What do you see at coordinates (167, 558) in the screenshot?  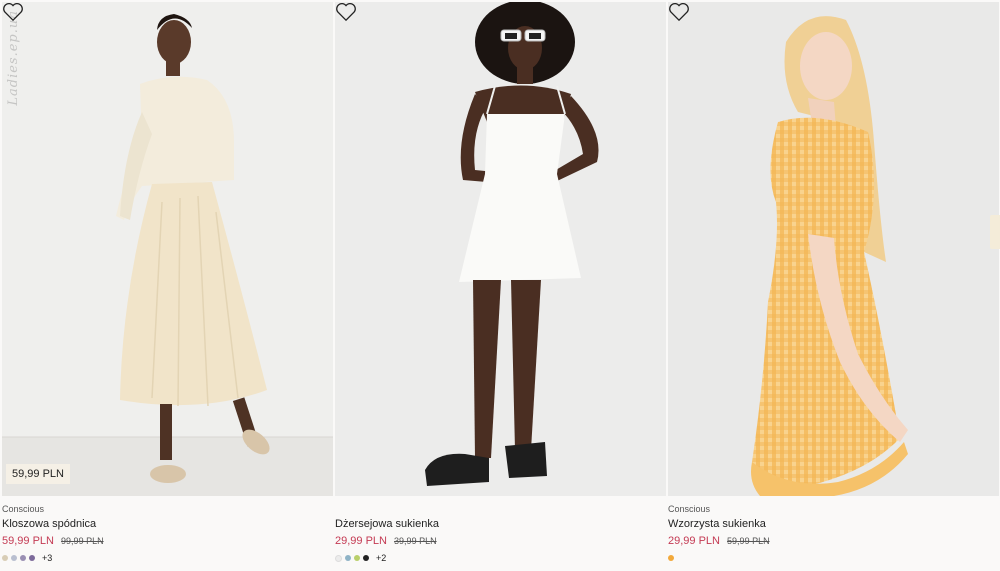 I see `color-swatches: +3` at bounding box center [167, 558].